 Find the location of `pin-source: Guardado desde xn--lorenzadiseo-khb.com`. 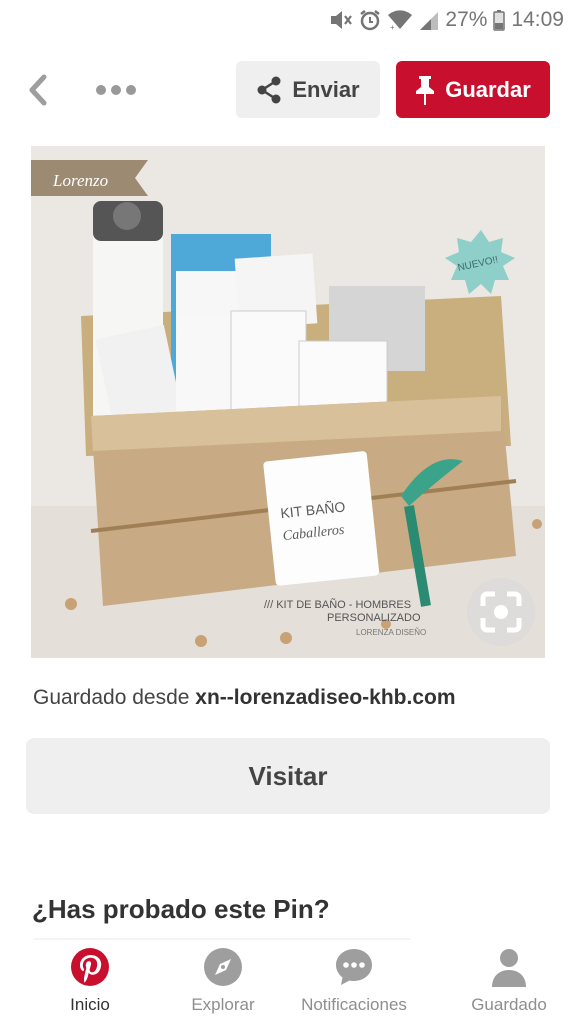

pin-source: Guardado desde xn--lorenzadiseo-khb.com is located at coordinates (244, 698).